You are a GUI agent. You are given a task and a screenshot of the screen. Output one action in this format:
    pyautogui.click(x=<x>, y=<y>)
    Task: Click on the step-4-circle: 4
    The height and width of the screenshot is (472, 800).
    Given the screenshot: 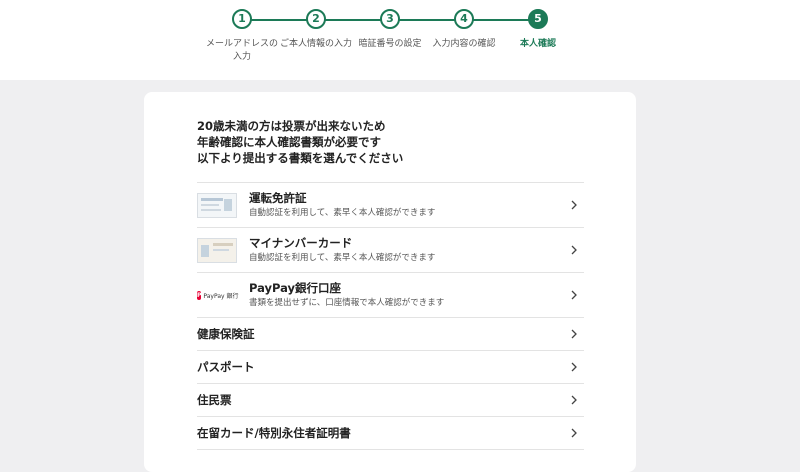 What is the action you would take?
    pyautogui.click(x=464, y=19)
    